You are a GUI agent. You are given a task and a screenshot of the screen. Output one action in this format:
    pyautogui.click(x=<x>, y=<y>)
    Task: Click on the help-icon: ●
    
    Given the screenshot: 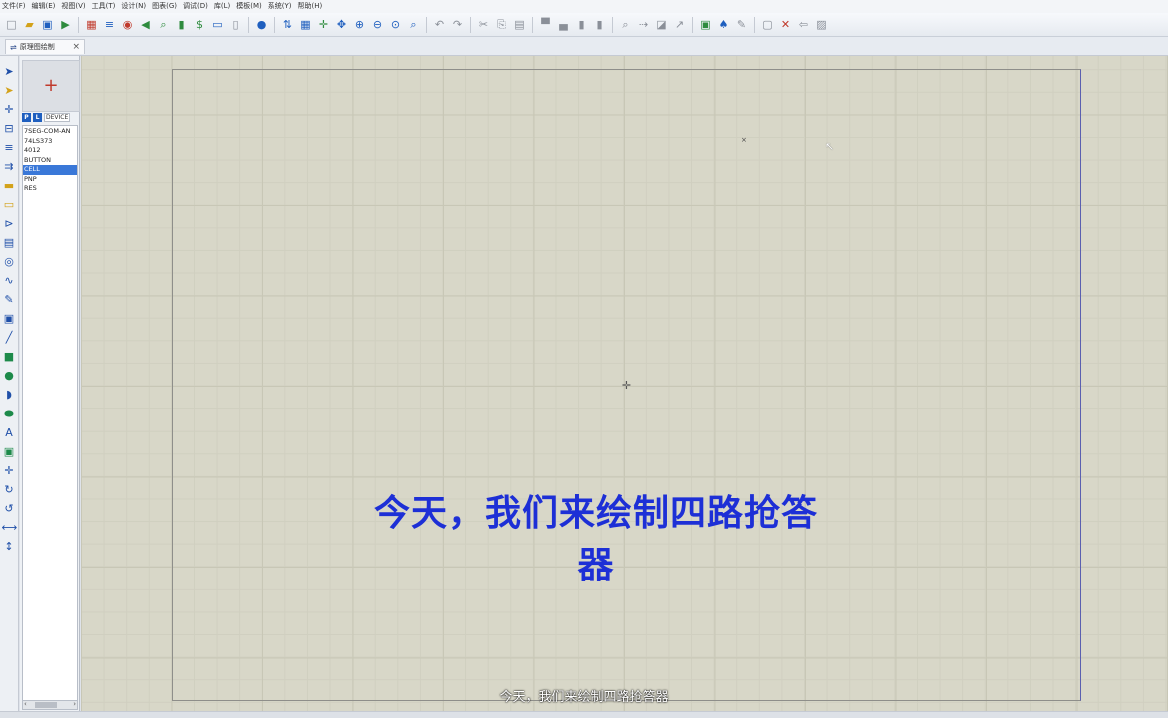 What is the action you would take?
    pyautogui.click(x=261, y=24)
    